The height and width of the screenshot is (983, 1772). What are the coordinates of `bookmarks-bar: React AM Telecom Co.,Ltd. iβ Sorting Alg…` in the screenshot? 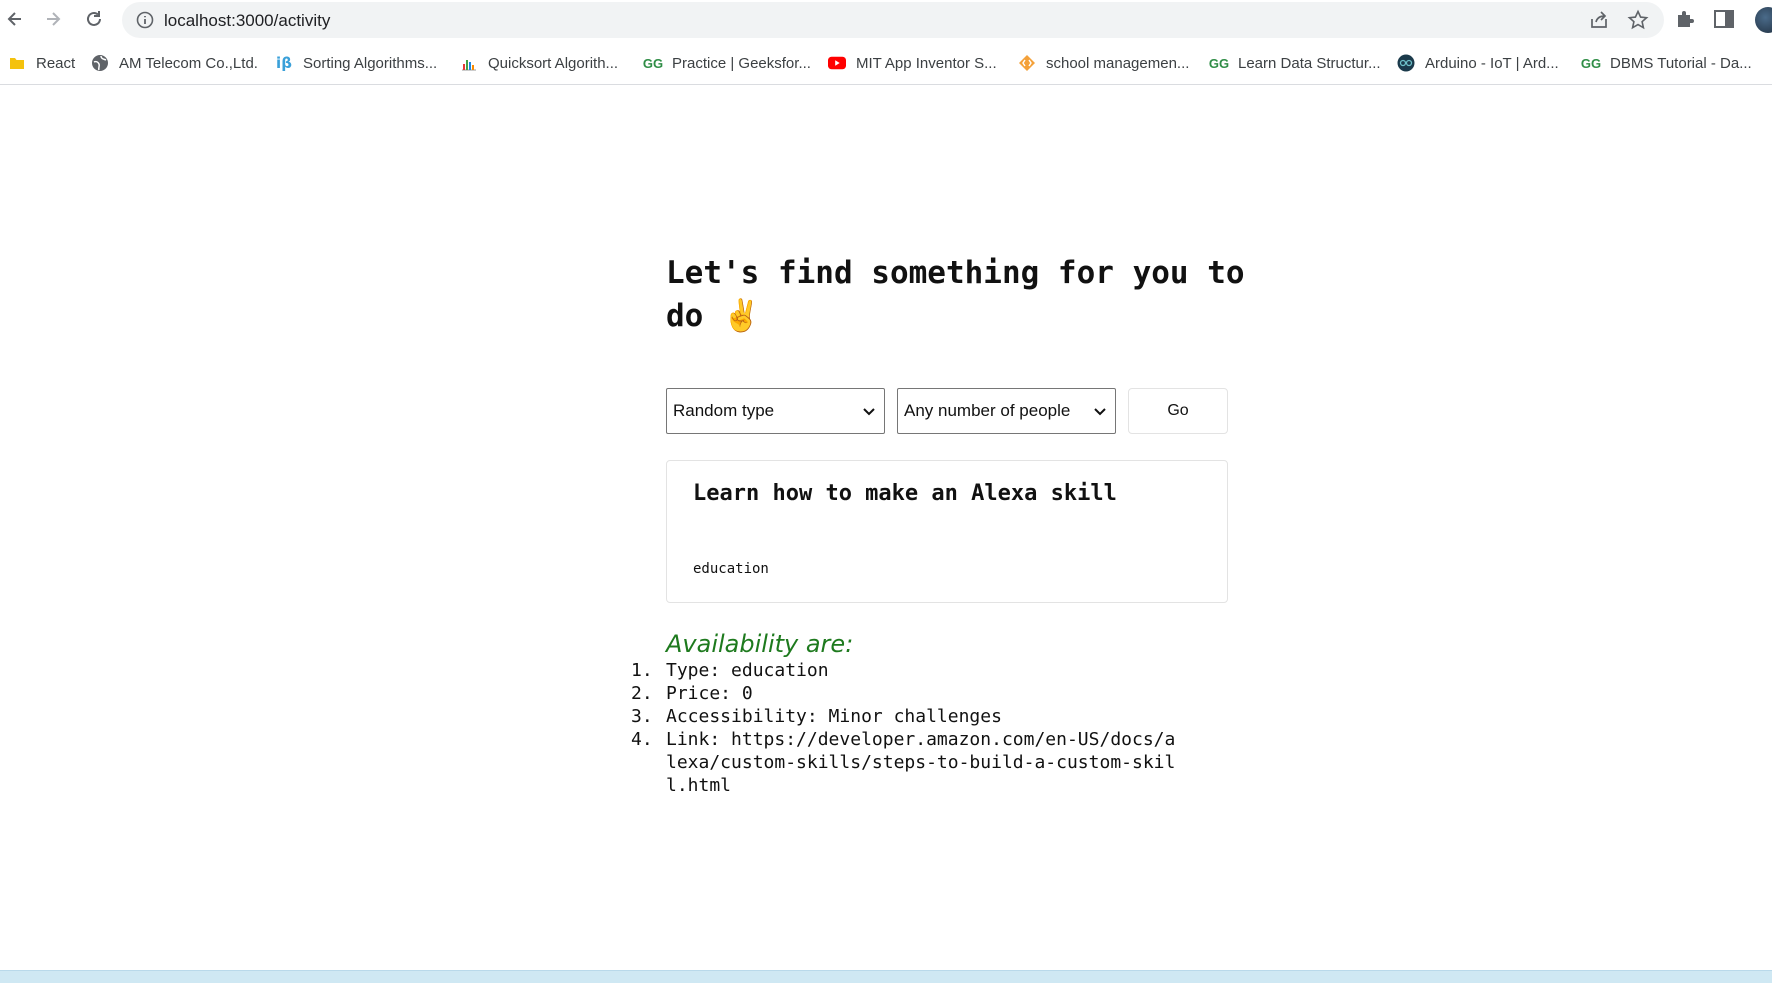 It's located at (886, 63).